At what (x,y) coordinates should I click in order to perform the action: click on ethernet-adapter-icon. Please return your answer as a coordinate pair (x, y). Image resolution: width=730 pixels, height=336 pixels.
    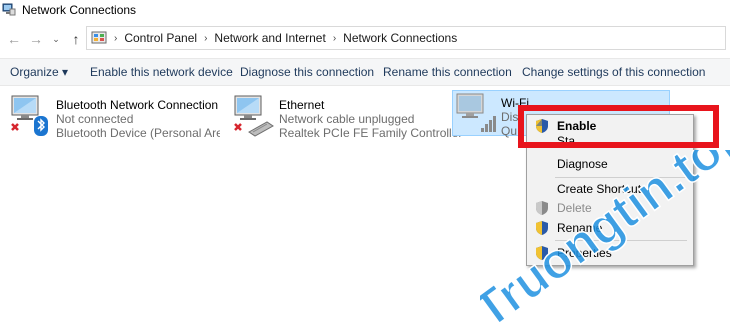
    Looking at the image, I should click on (254, 116).